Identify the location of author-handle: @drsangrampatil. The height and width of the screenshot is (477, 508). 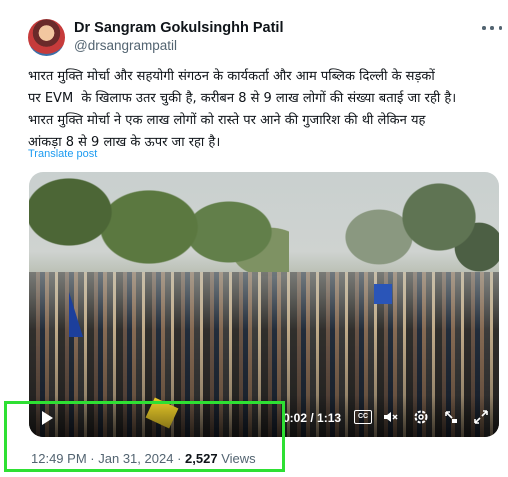
(125, 45).